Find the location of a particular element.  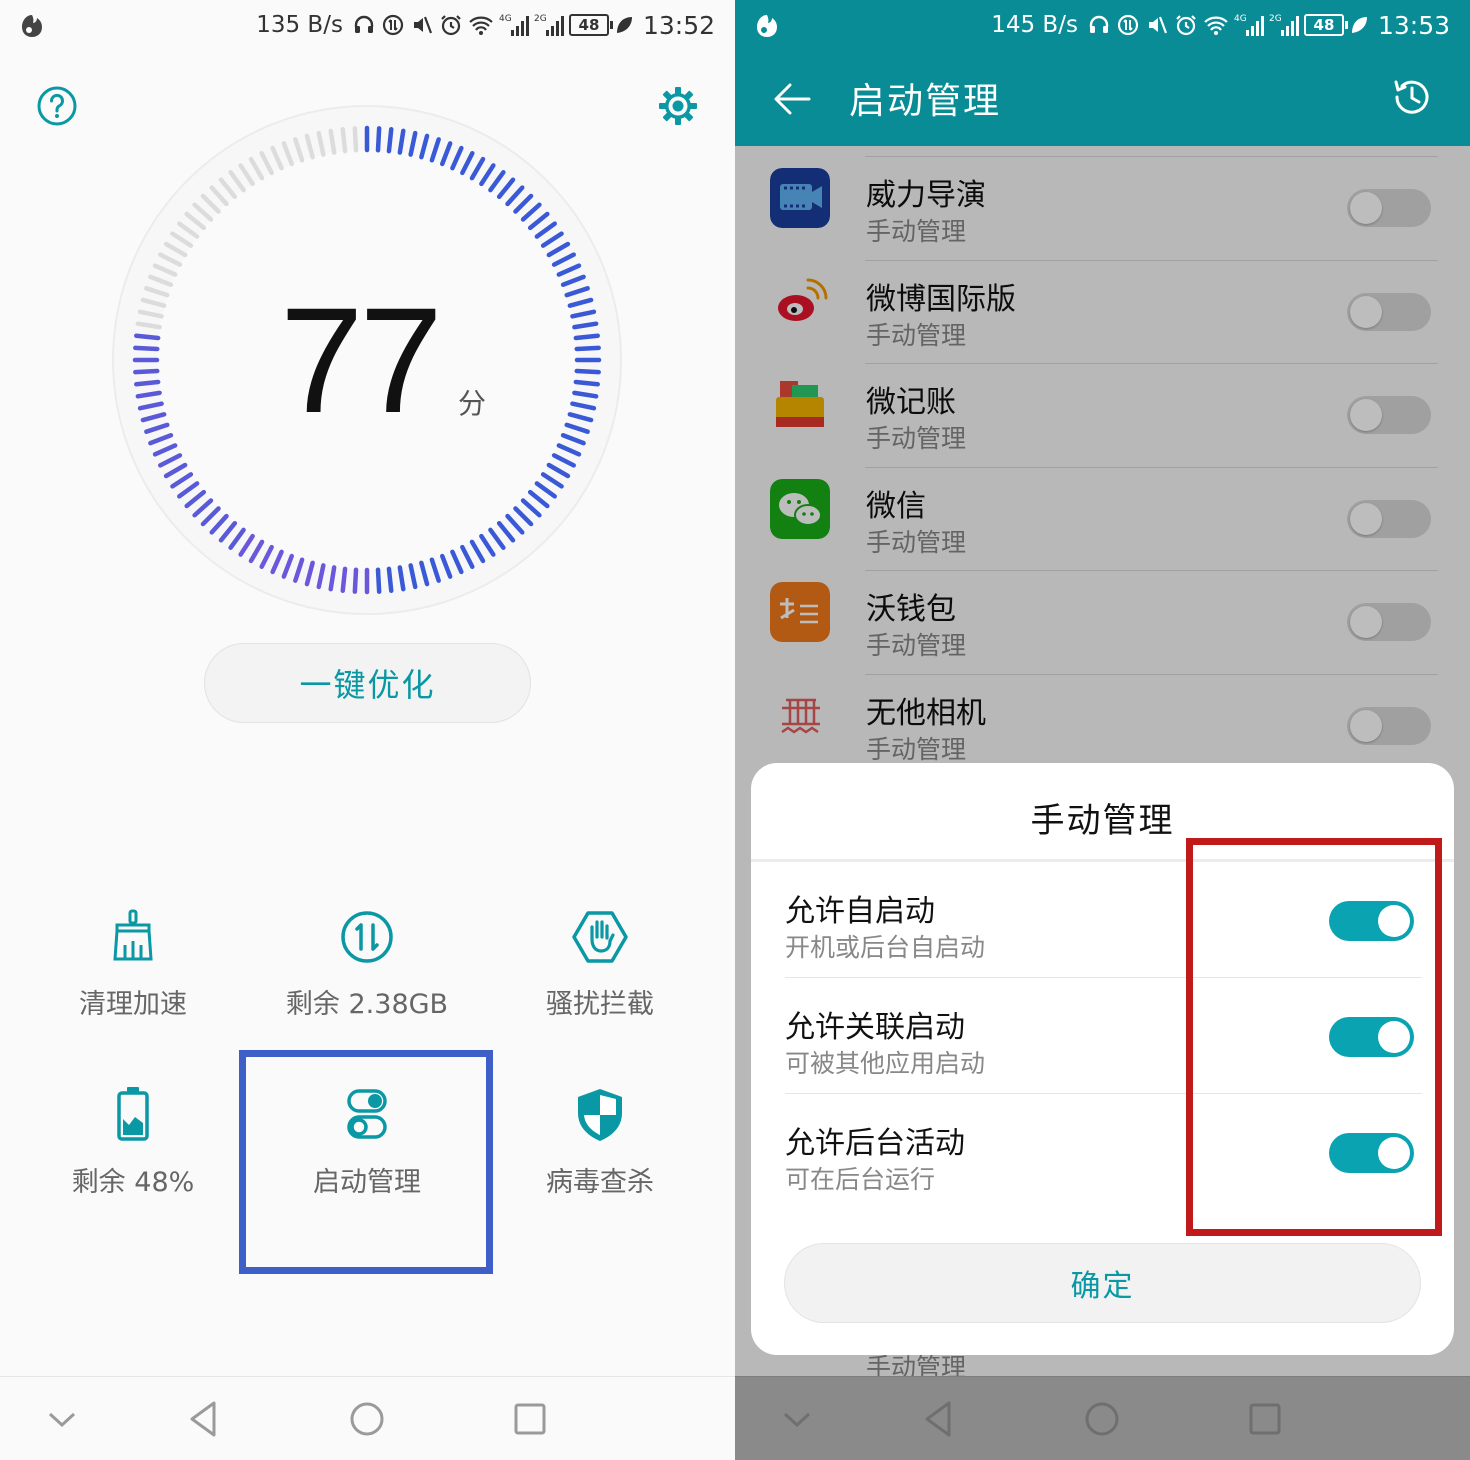

status-icons: 135 B/s 4G 2G 48 13:52 is located at coordinates (485, 25).